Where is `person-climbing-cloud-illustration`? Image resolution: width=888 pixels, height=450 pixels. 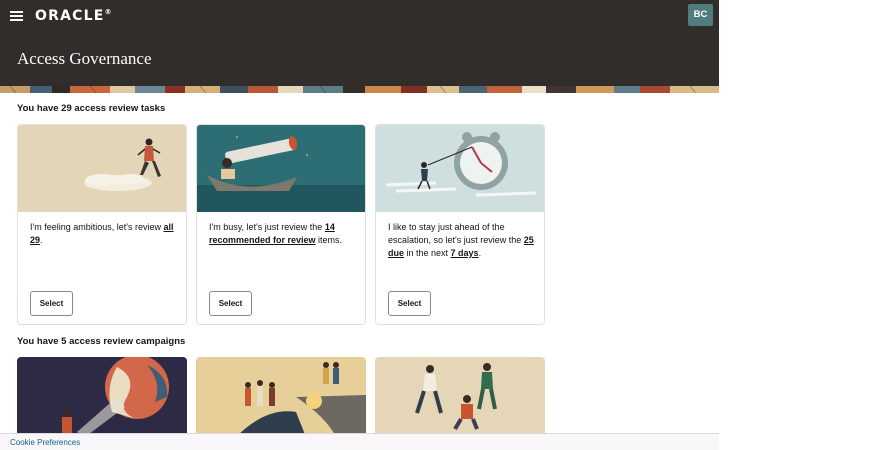 person-climbing-cloud-illustration is located at coordinates (102, 168).